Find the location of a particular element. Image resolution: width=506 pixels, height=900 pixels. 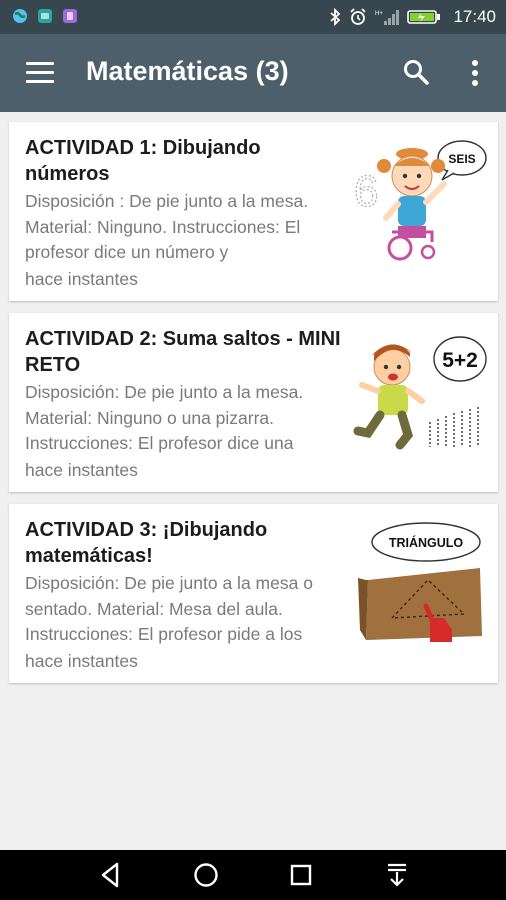

bubble-label: TRIÁNGULO is located at coordinates (426, 542).